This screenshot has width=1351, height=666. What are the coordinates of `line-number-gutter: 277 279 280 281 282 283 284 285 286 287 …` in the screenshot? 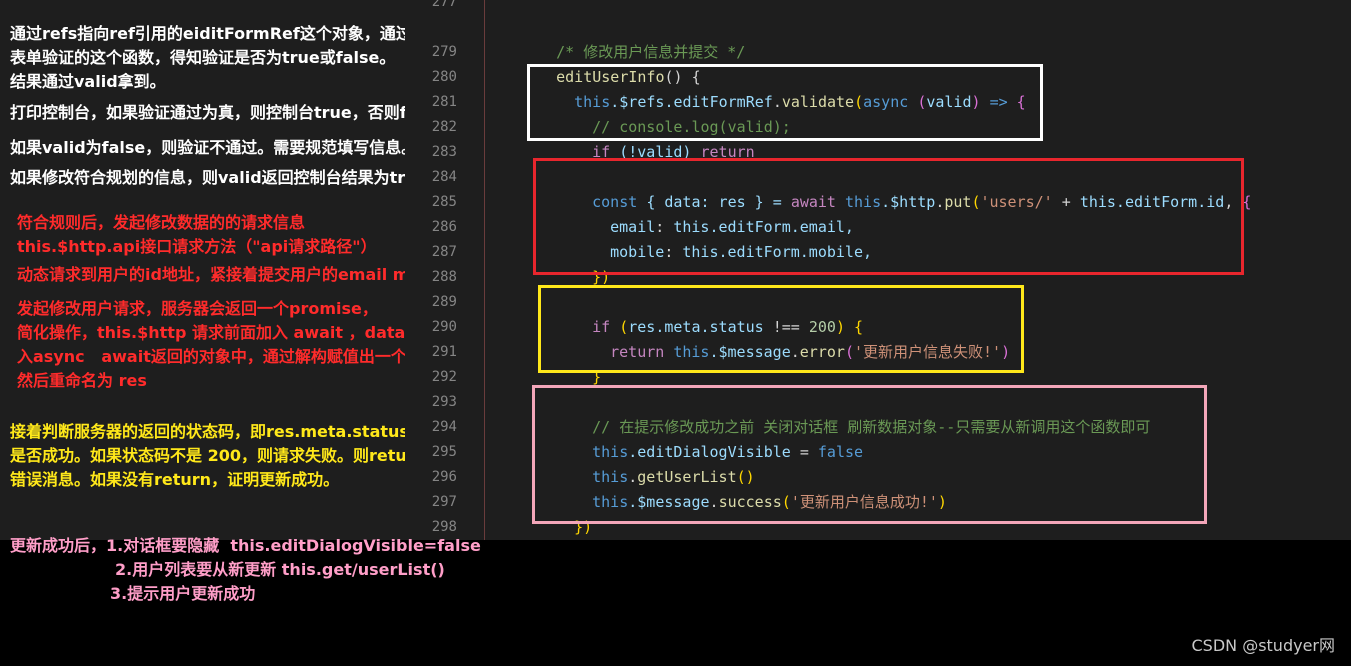 It's located at (450, 270).